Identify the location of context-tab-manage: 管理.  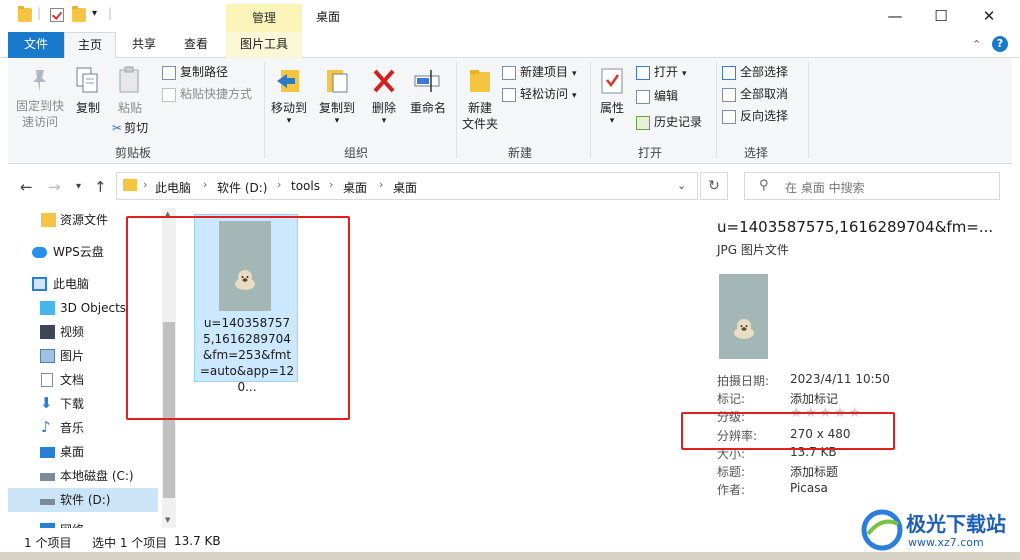
(264, 18).